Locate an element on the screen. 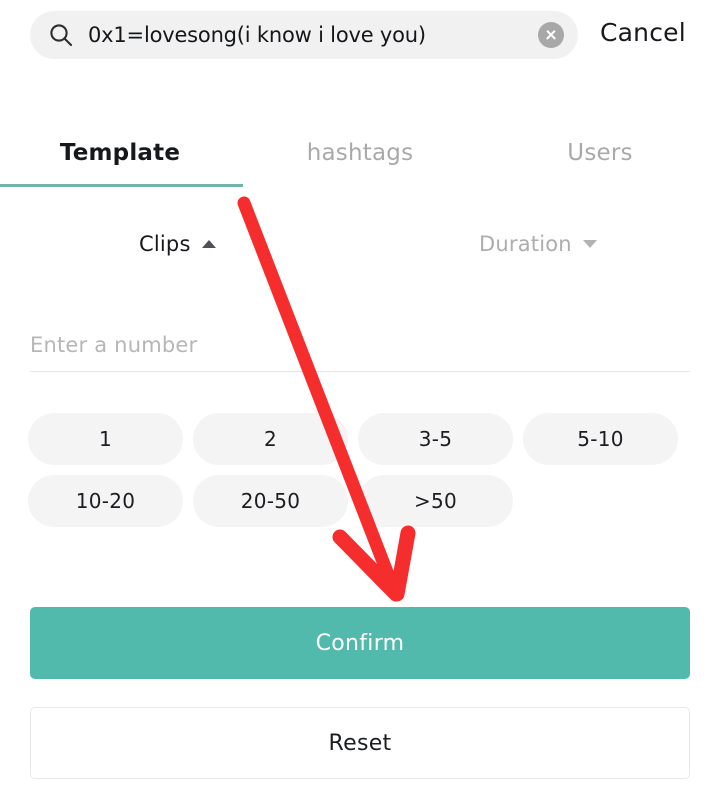 The height and width of the screenshot is (811, 720). confirm-button: Confirm is located at coordinates (360, 643).